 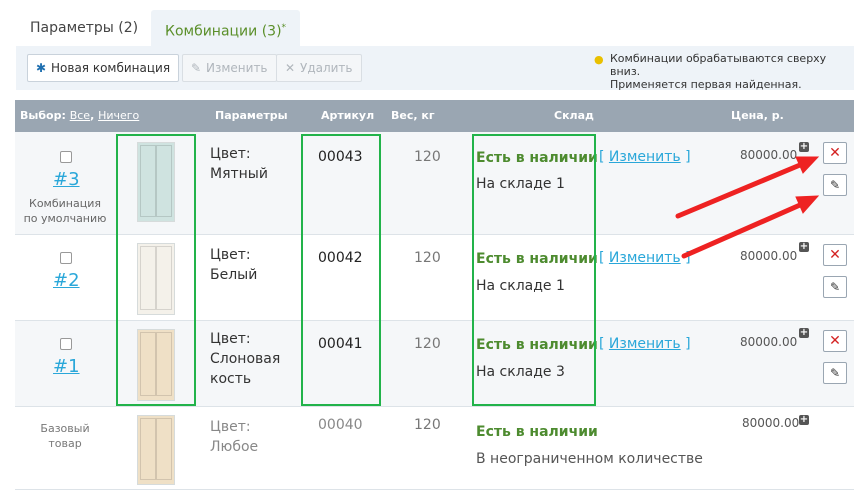 What do you see at coordinates (111, 68) in the screenshot?
I see `new-combination-label: Новая комбинация` at bounding box center [111, 68].